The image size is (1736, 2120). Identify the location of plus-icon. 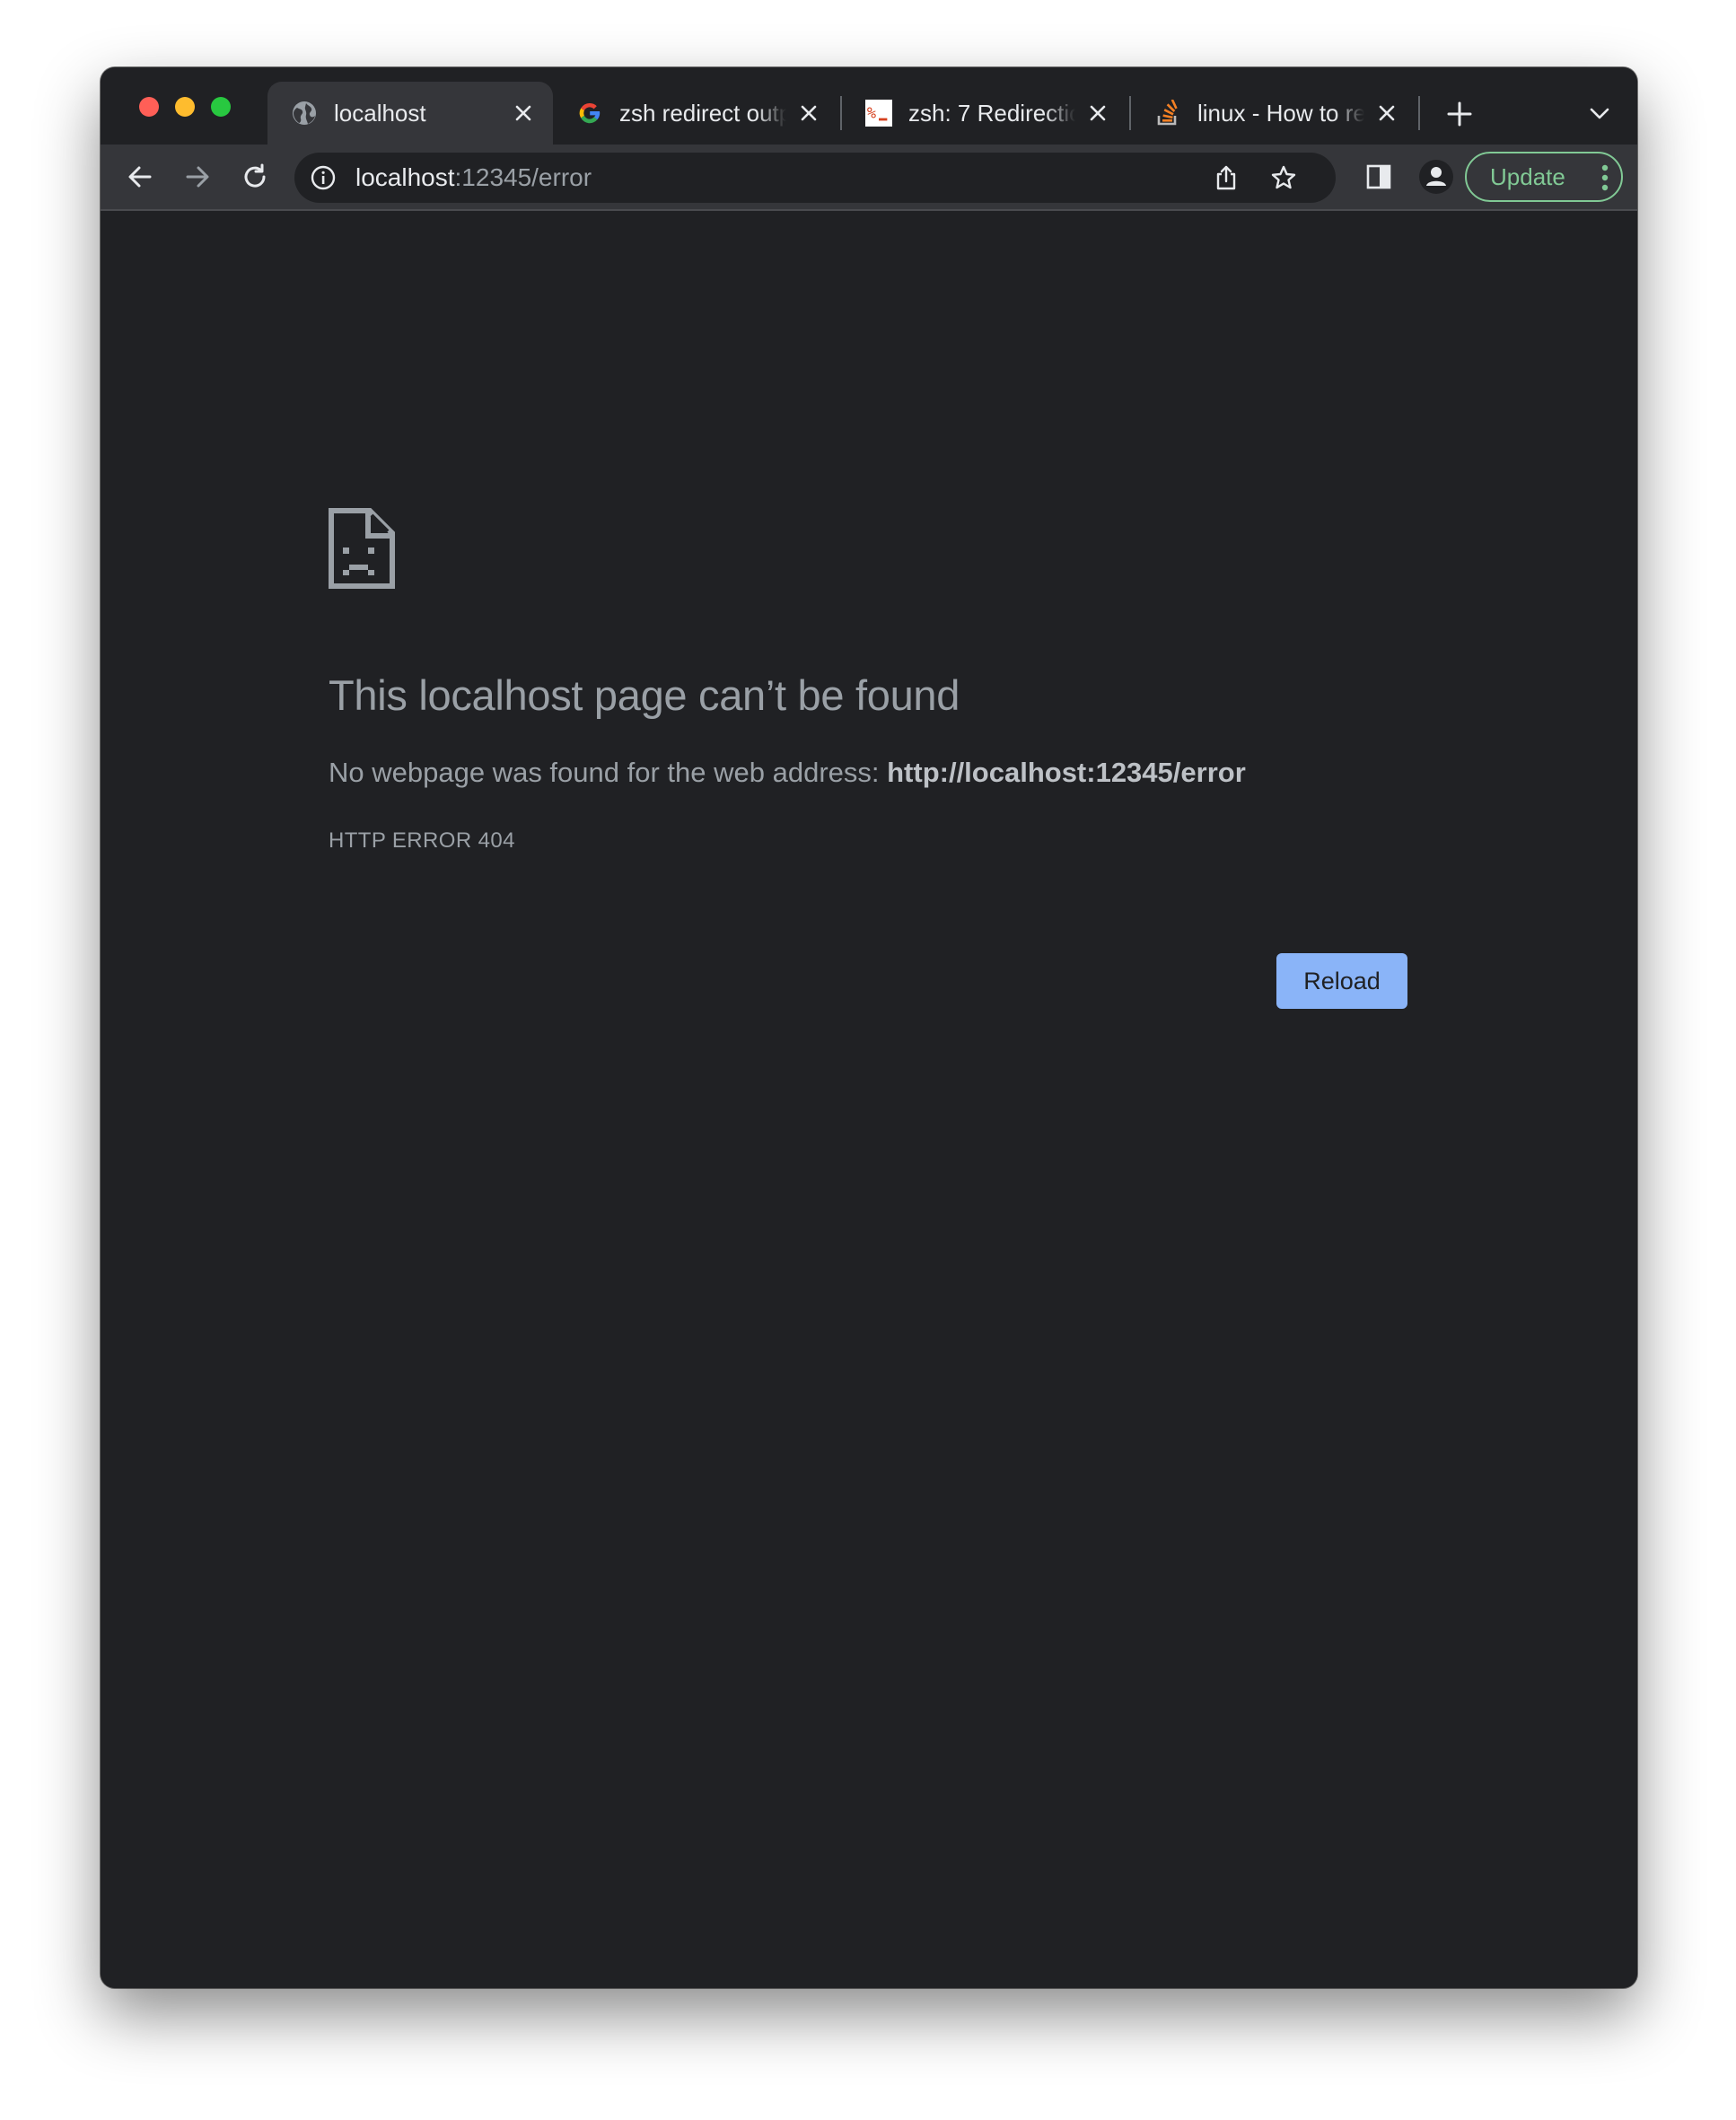
(1459, 114).